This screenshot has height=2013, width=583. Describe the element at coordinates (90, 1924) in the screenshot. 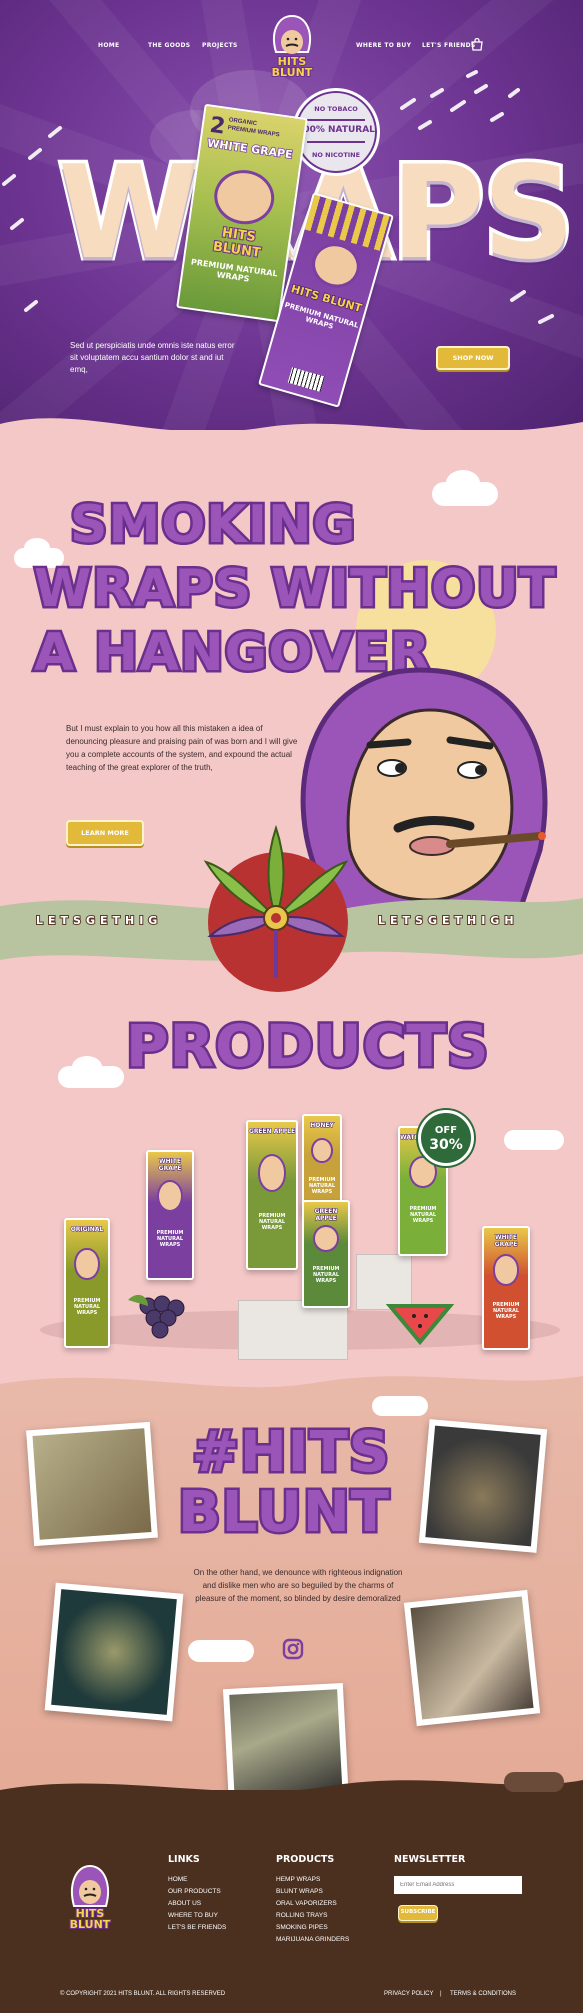

I see `footer-brand-line2: BLUNT` at that location.